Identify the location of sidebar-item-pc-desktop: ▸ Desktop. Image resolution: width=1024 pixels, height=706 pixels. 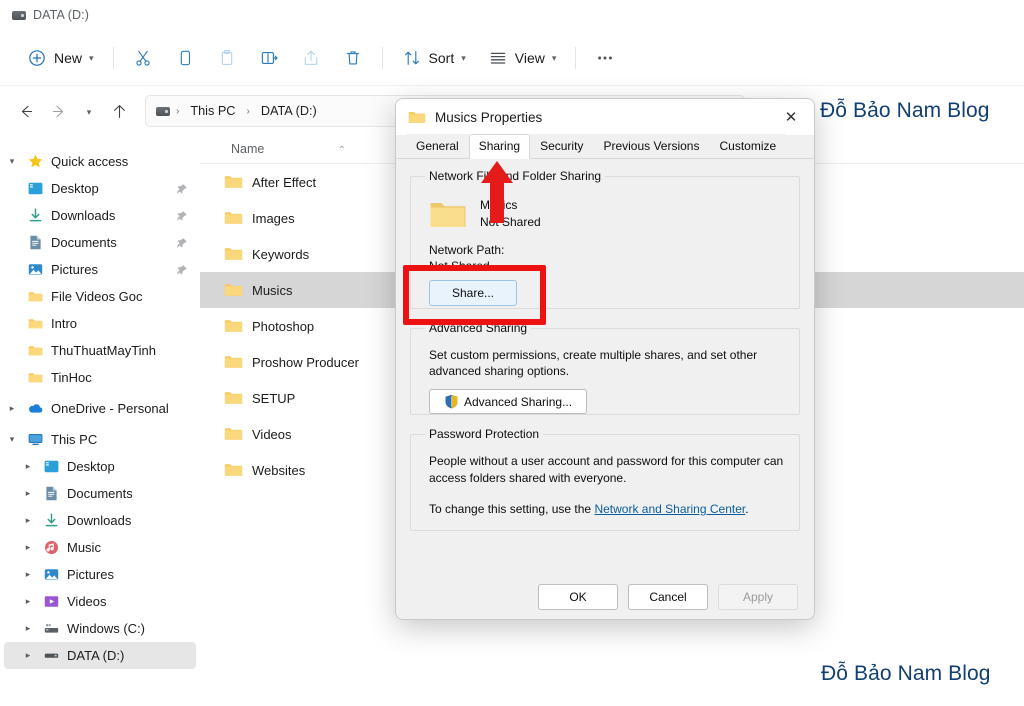
(100, 466).